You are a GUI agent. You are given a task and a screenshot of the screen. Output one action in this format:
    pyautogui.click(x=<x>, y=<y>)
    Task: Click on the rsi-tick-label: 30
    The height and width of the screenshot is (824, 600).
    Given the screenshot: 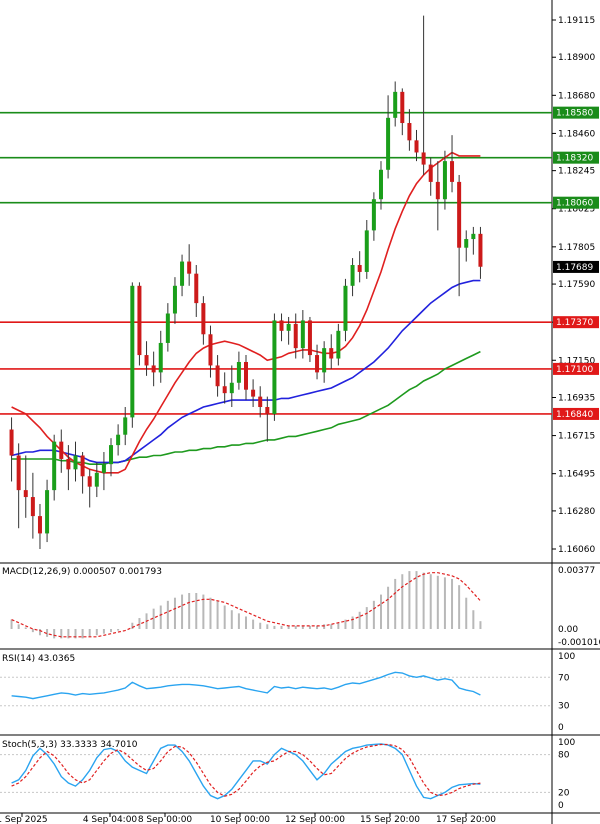 What is the action you would take?
    pyautogui.click(x=564, y=707)
    